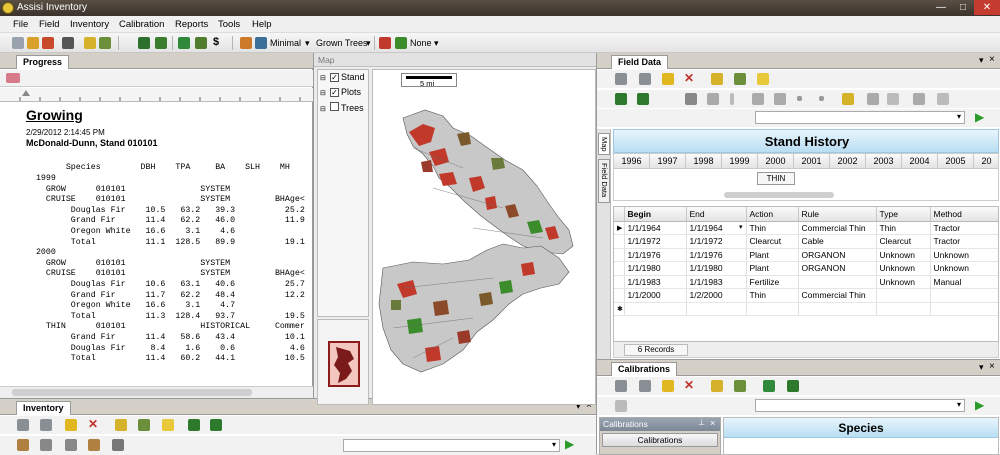  Describe the element at coordinates (655, 228) in the screenshot. I see `cell: 1/1/1964` at that location.